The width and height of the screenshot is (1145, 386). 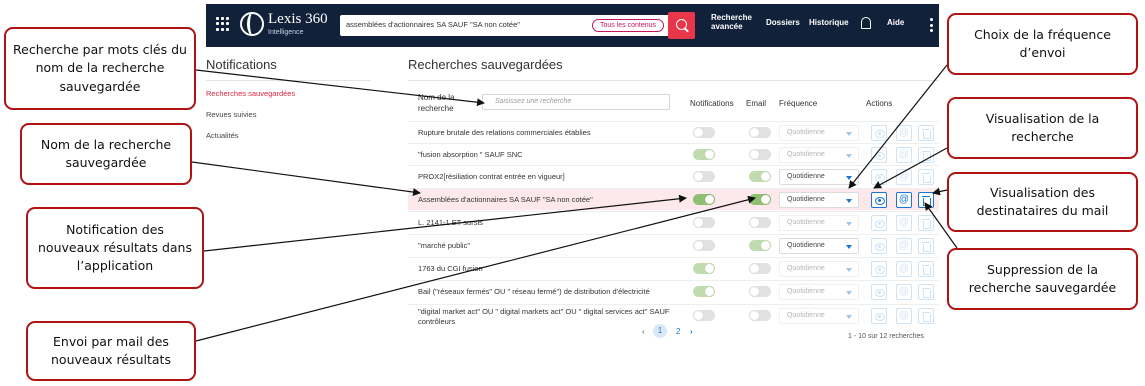 I want to click on sidebar-item-followed-journals: Revues suivies, so click(x=231, y=114).